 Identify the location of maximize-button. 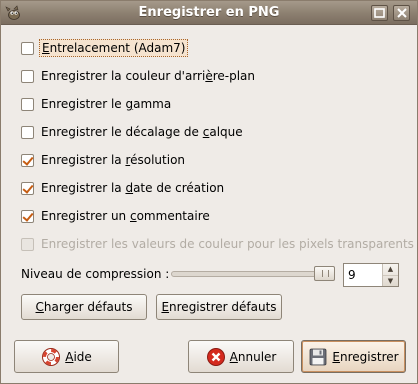
(379, 13).